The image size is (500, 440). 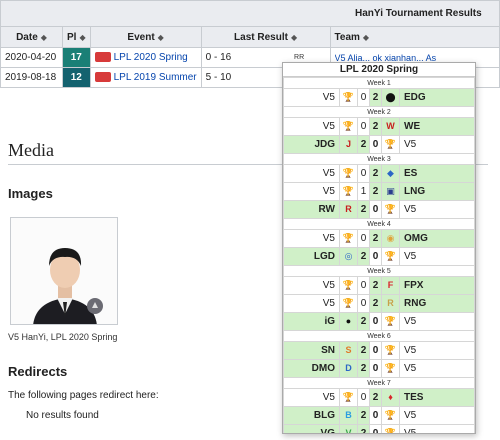 I want to click on week-header: Week 1, so click(x=379, y=83).